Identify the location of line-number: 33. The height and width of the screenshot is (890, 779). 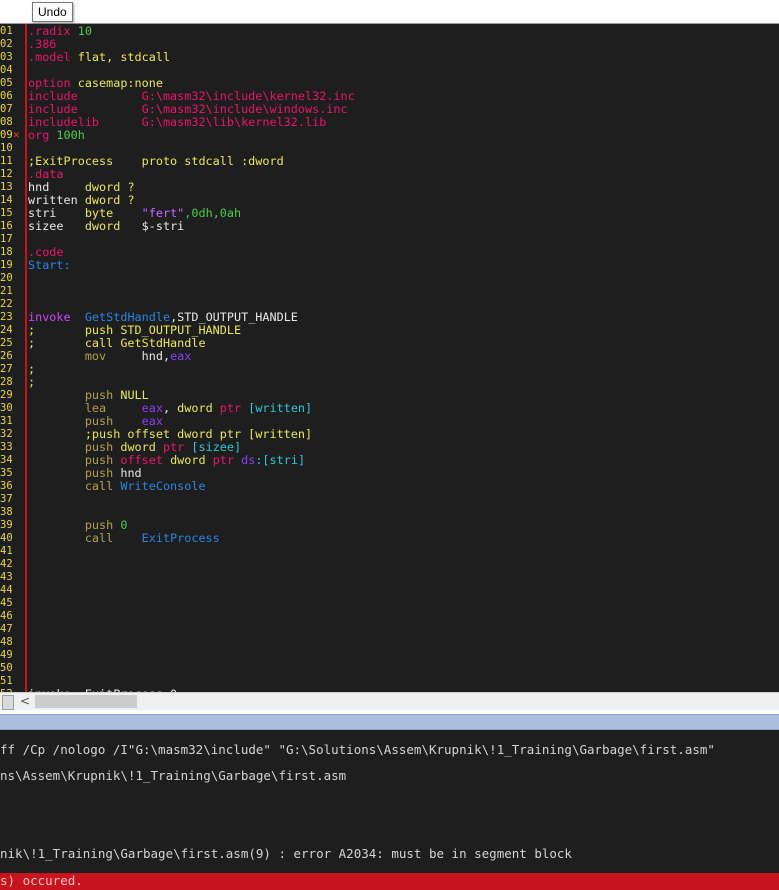
(6, 447).